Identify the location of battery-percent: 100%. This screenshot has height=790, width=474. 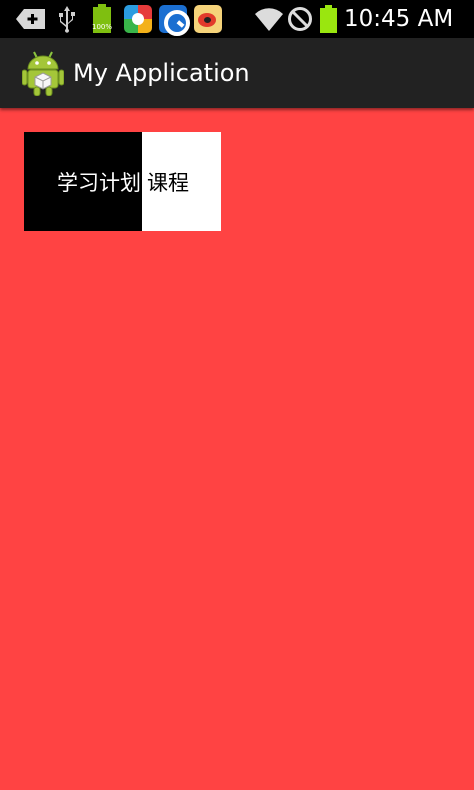
(101, 27).